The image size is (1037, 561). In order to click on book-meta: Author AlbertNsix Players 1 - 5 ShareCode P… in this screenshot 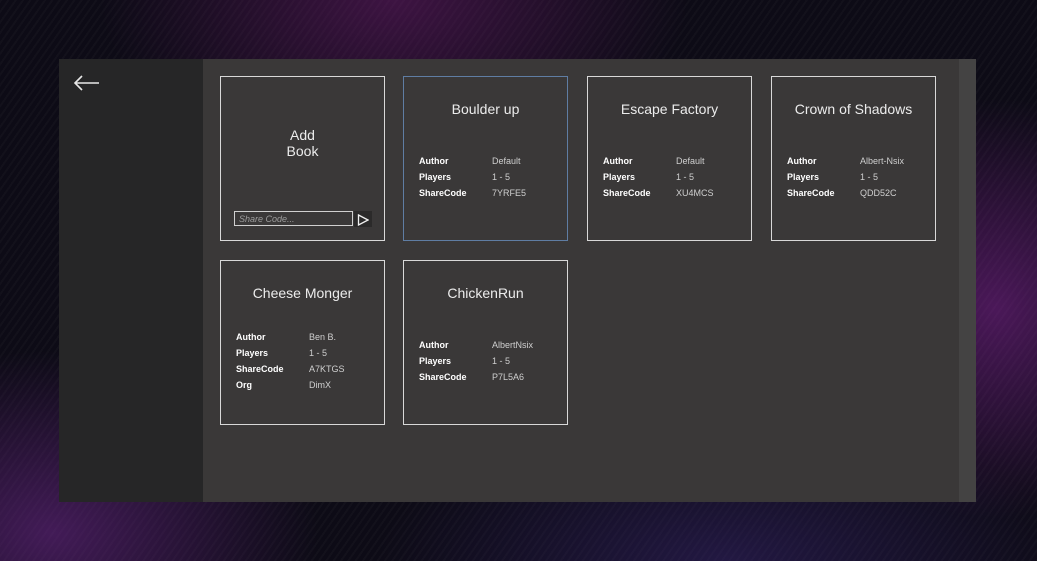, I will do `click(489, 361)`.